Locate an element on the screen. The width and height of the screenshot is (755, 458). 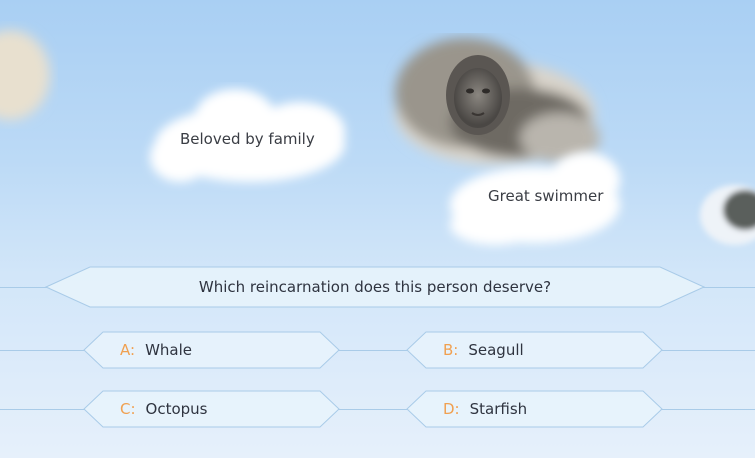
answer-d-text: Starfish is located at coordinates (498, 409).